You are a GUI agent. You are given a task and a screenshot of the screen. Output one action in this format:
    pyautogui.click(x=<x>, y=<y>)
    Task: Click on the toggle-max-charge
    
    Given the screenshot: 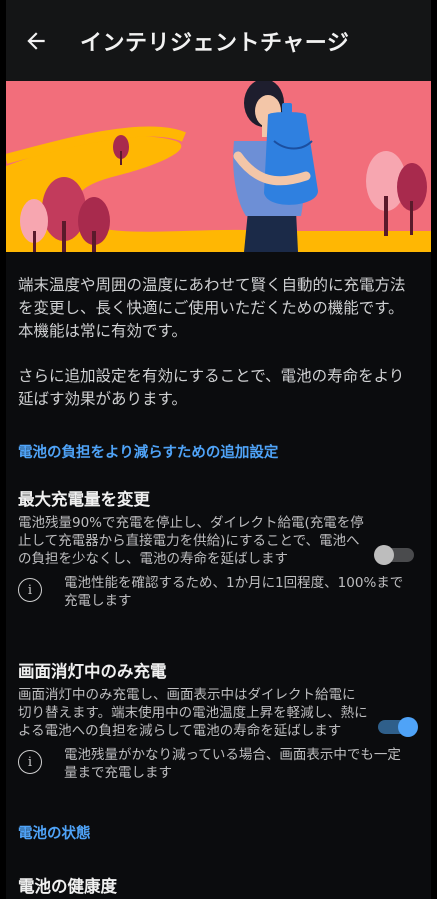 What is the action you would take?
    pyautogui.click(x=394, y=555)
    